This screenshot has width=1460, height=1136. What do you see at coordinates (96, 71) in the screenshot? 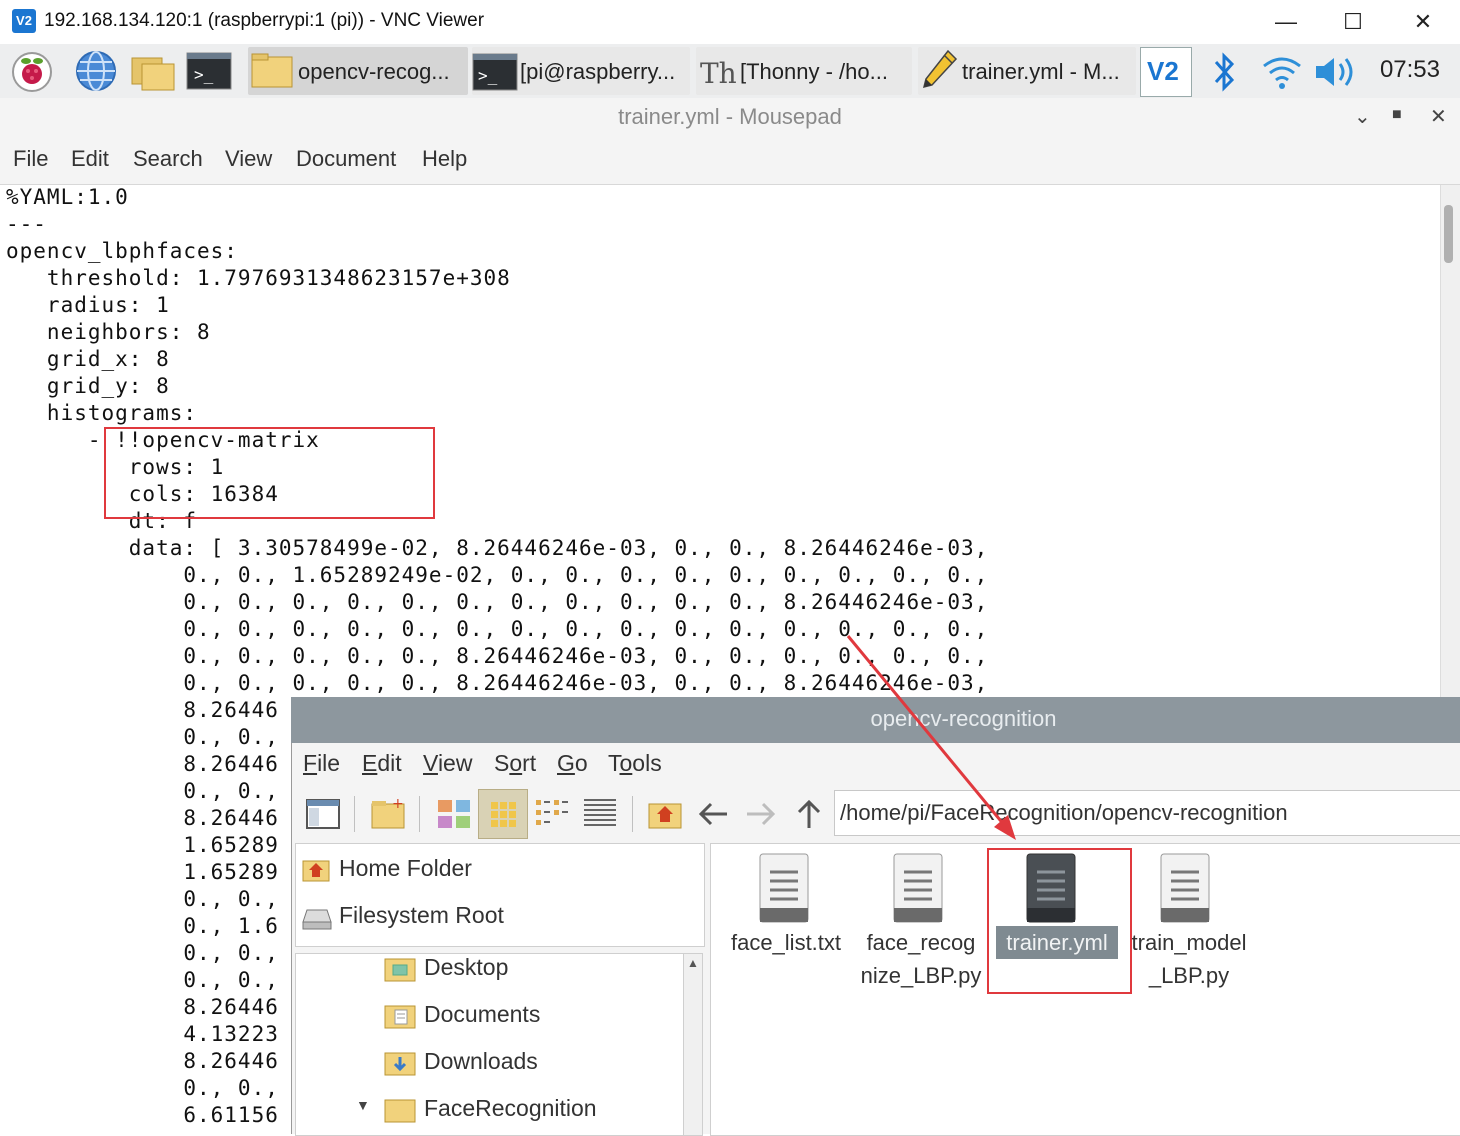
I see `web-browser-icon` at bounding box center [96, 71].